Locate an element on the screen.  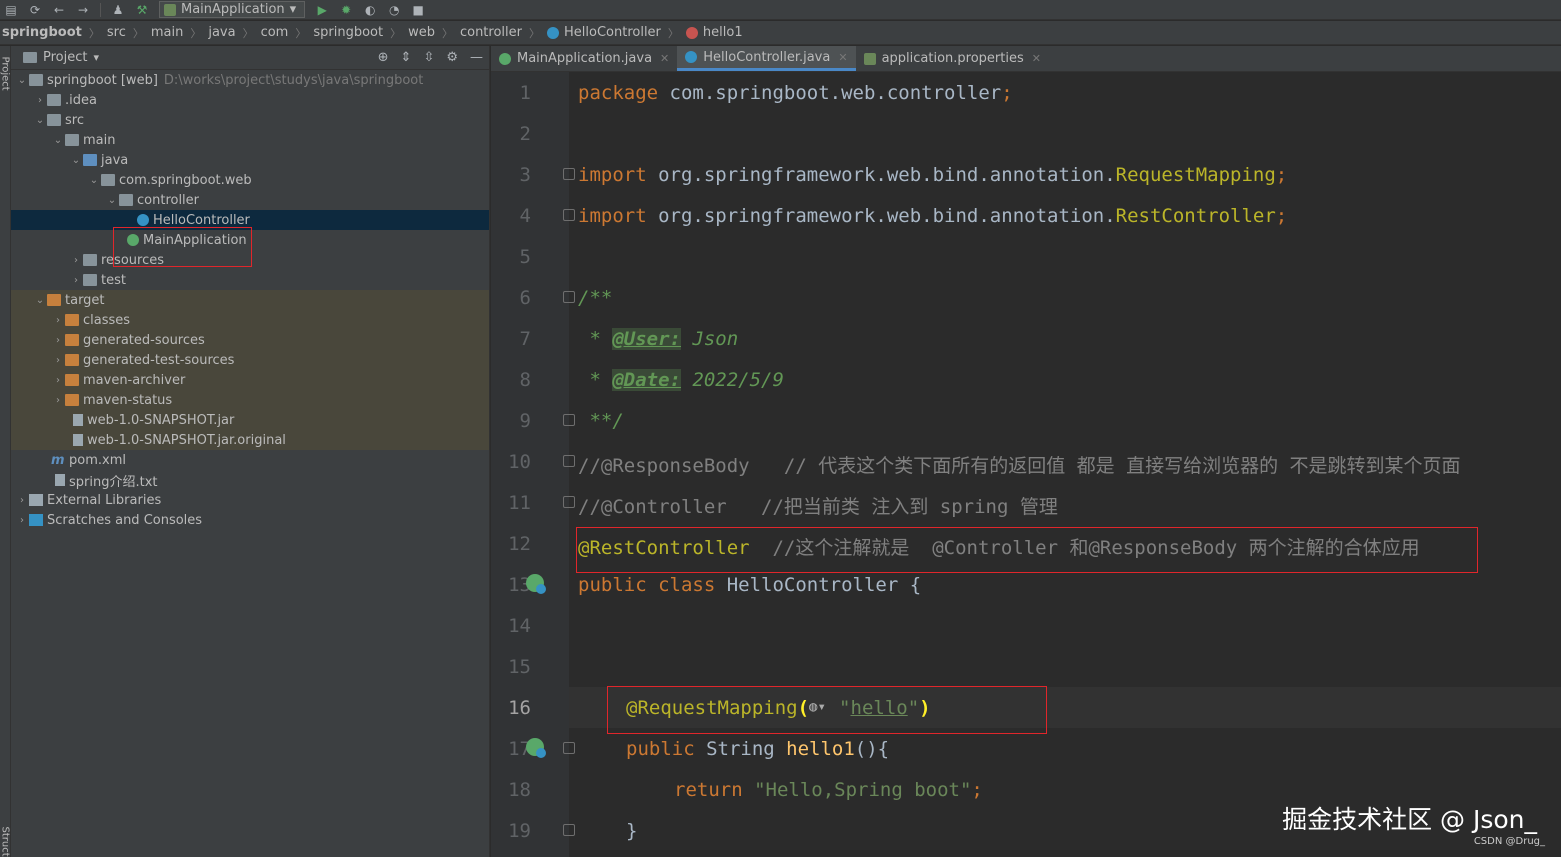
user-icon: ♟ is located at coordinates (118, 10).